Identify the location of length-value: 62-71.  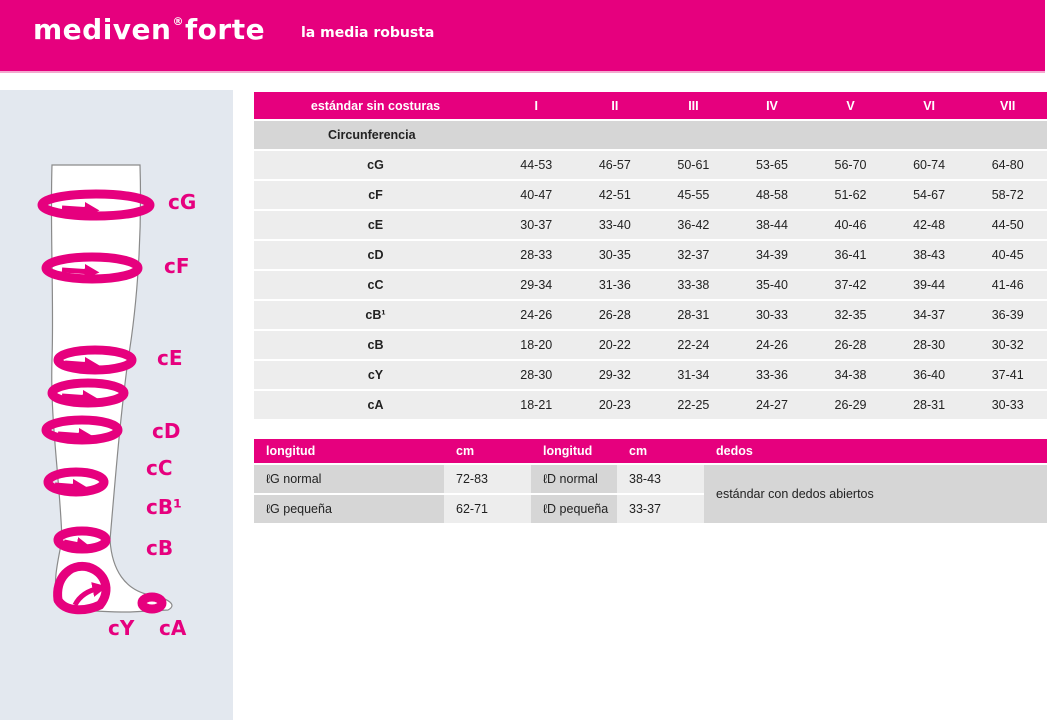
(487, 509).